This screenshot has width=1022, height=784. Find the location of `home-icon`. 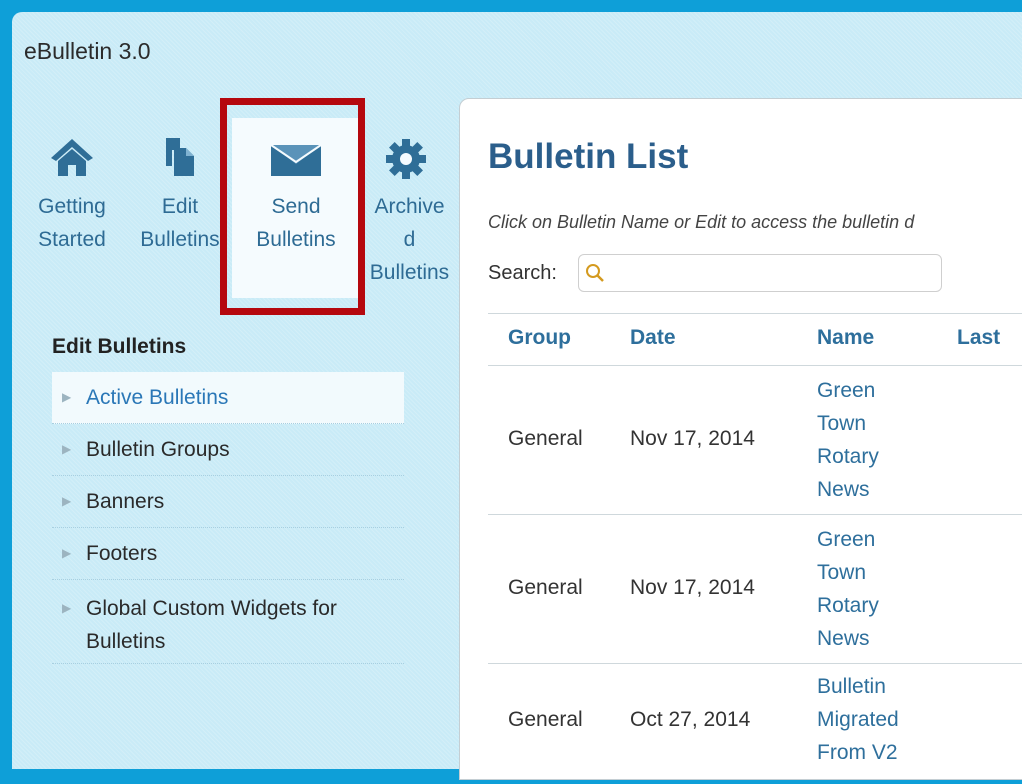

home-icon is located at coordinates (72, 159).